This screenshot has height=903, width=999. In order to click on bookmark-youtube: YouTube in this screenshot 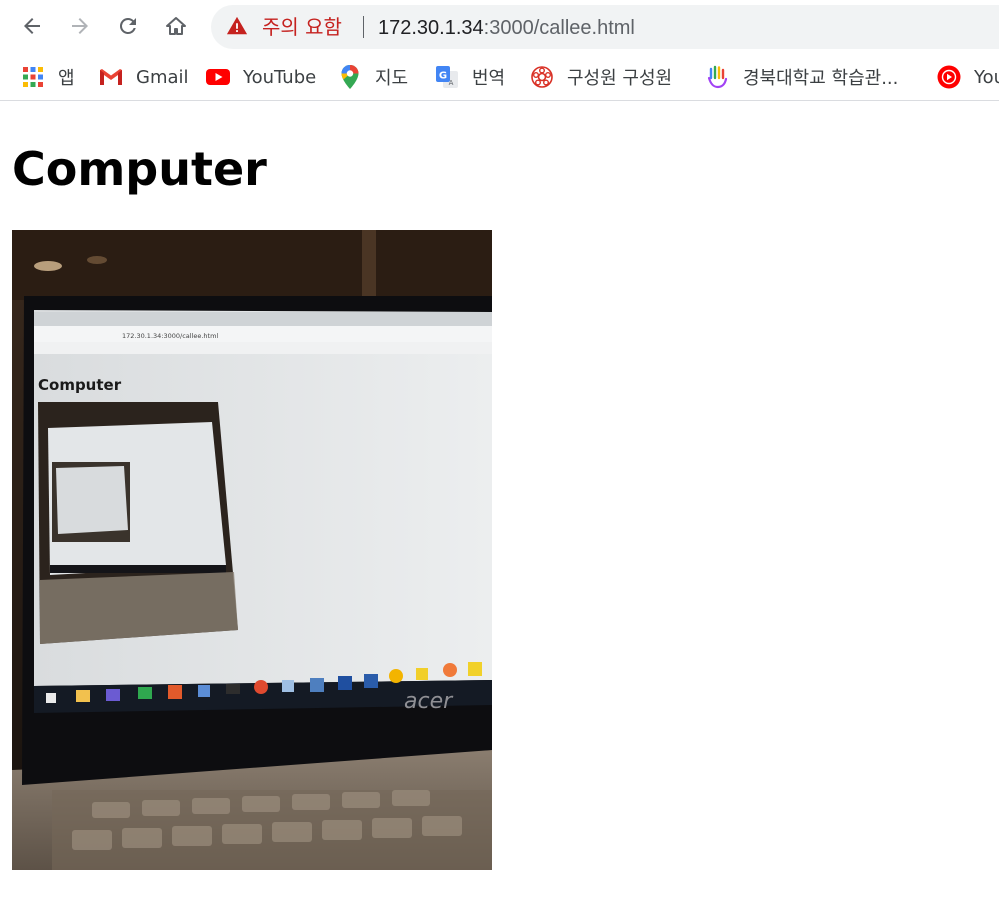, I will do `click(261, 77)`.